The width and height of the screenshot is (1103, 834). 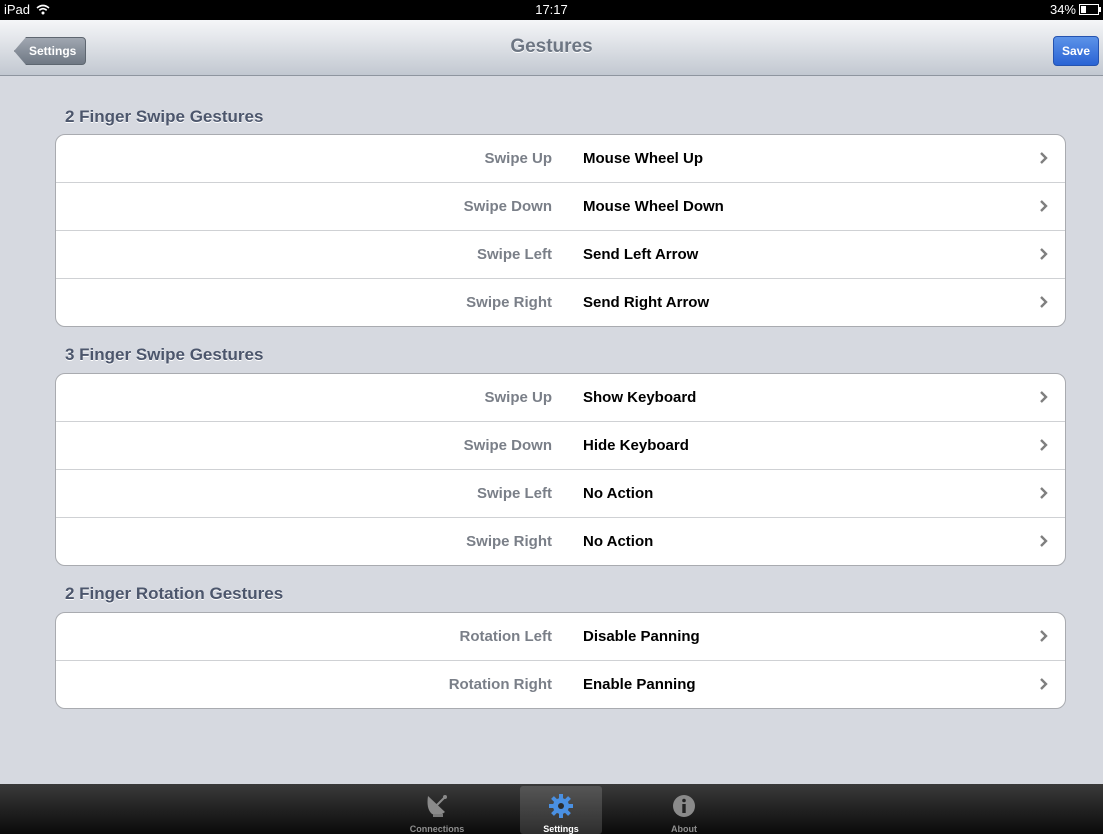 I want to click on tab-label: Settings, so click(x=561, y=829).